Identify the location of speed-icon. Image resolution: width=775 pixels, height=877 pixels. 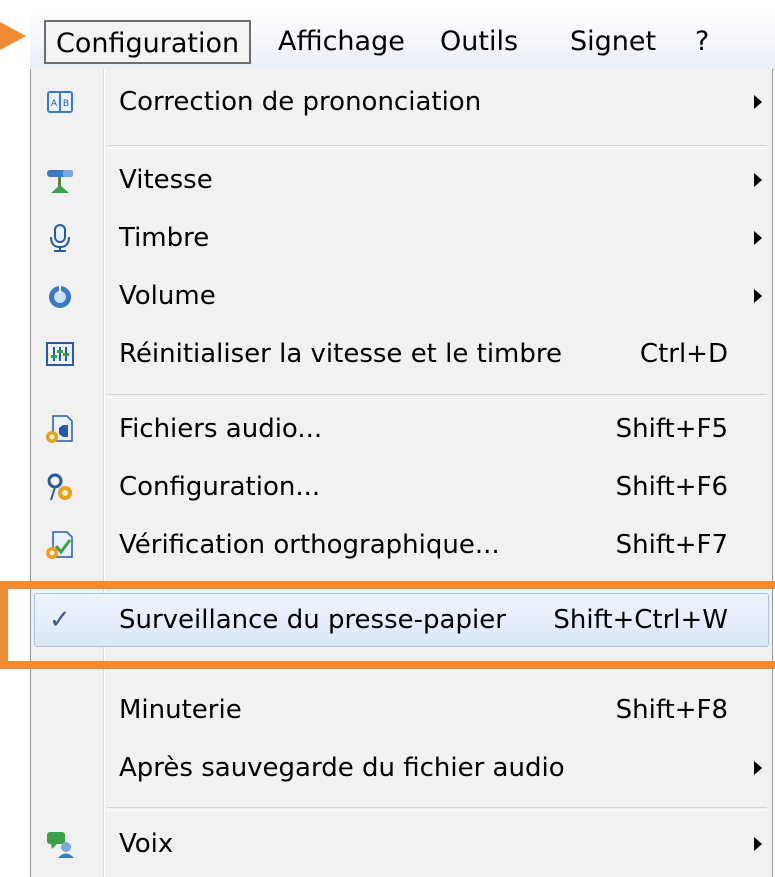
(60, 180).